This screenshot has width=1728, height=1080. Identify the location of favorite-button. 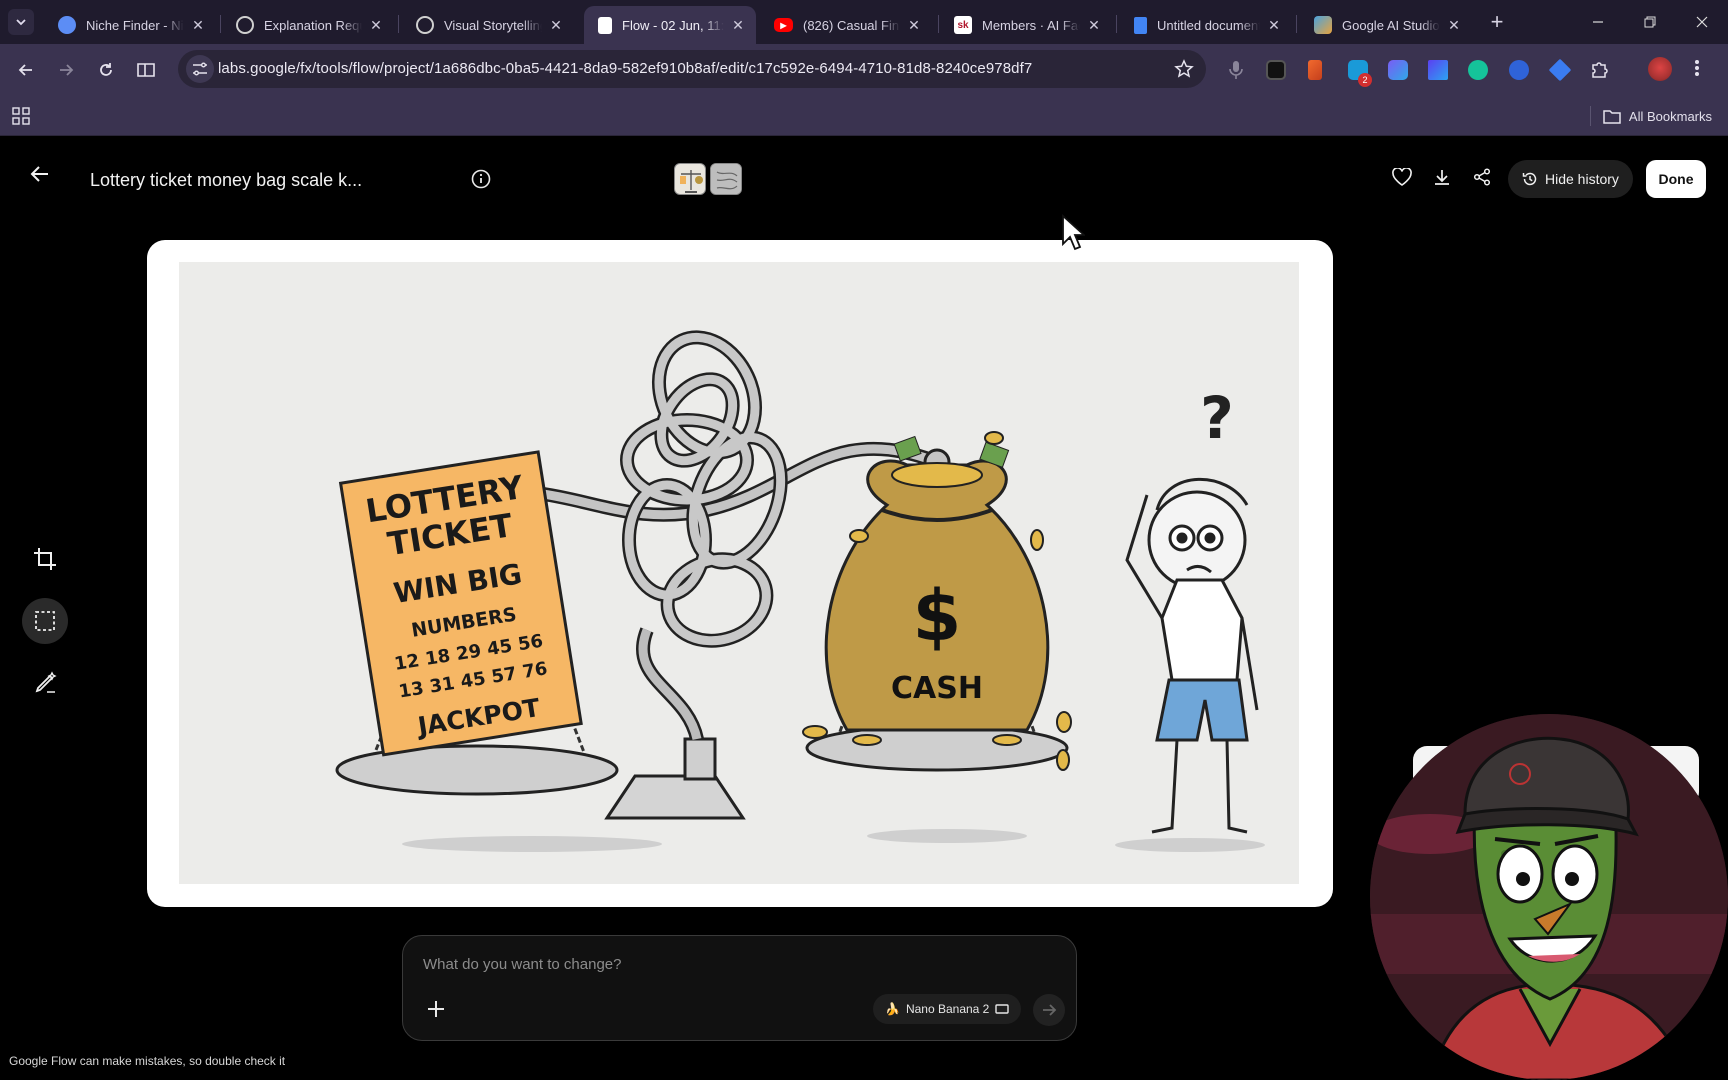
(1402, 177).